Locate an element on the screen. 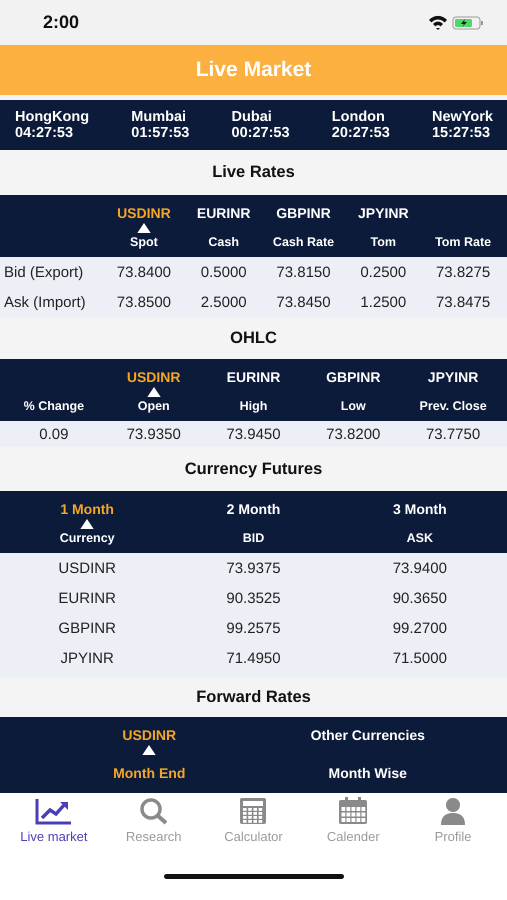 The width and height of the screenshot is (507, 900). table-cell-text: 1.2500 is located at coordinates (383, 302).